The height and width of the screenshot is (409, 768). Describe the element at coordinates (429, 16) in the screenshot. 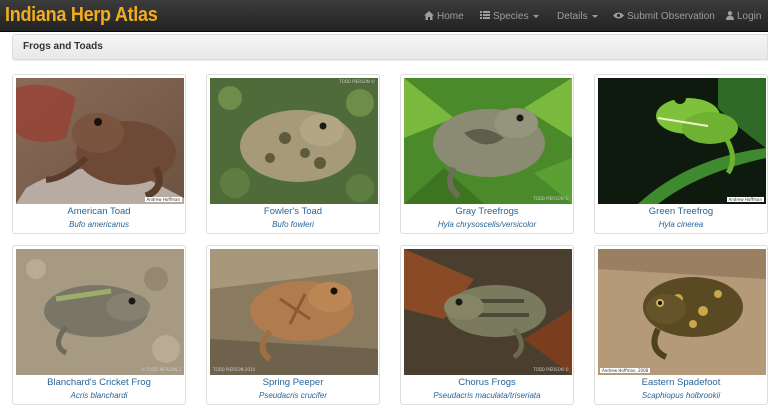

I see `home-icon` at that location.